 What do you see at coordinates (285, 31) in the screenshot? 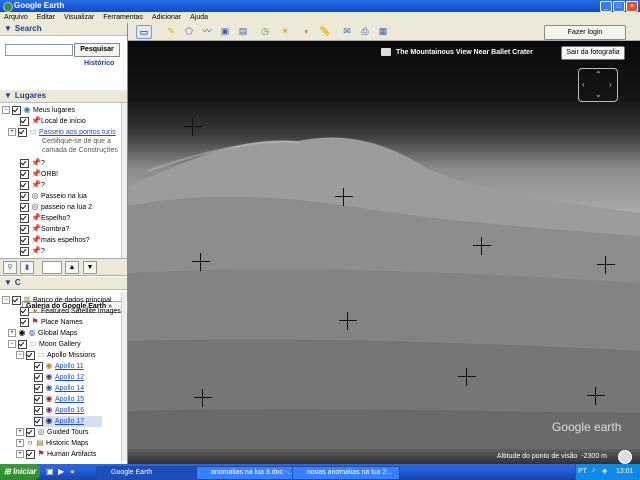
I see `sunlight-icon: ☀` at bounding box center [285, 31].